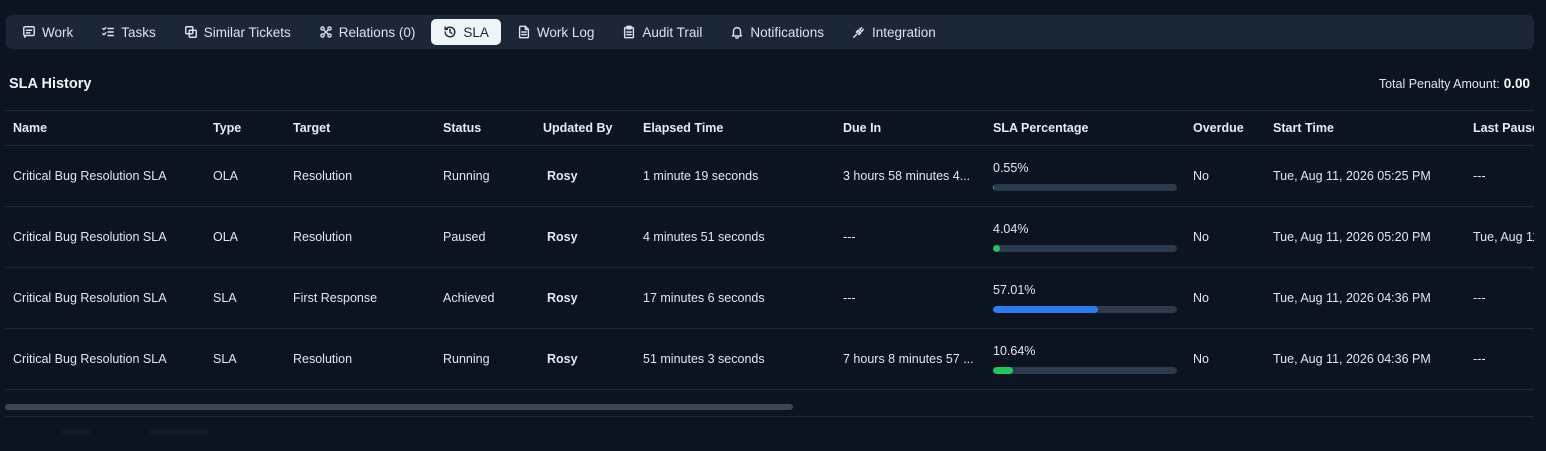  Describe the element at coordinates (1454, 83) in the screenshot. I see `total-penalty: Total Penalty Amount: 0.00` at that location.